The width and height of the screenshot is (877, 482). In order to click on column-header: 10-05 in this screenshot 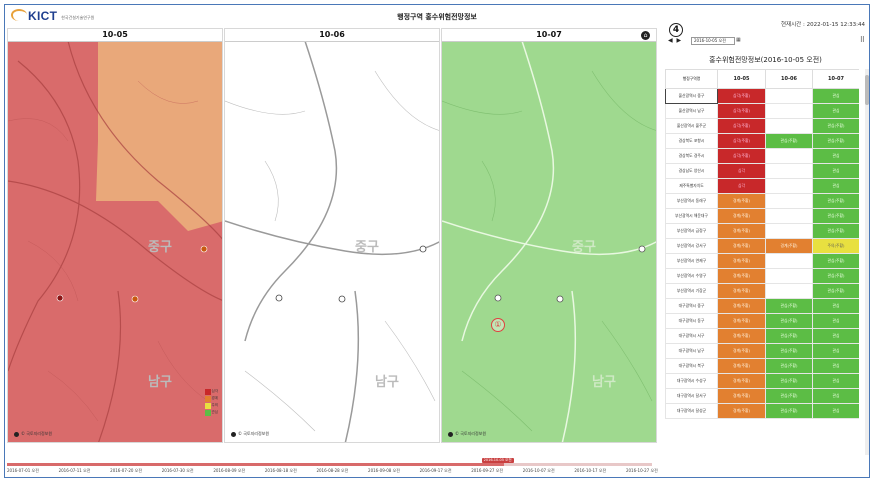, I will do `click(741, 79)`.